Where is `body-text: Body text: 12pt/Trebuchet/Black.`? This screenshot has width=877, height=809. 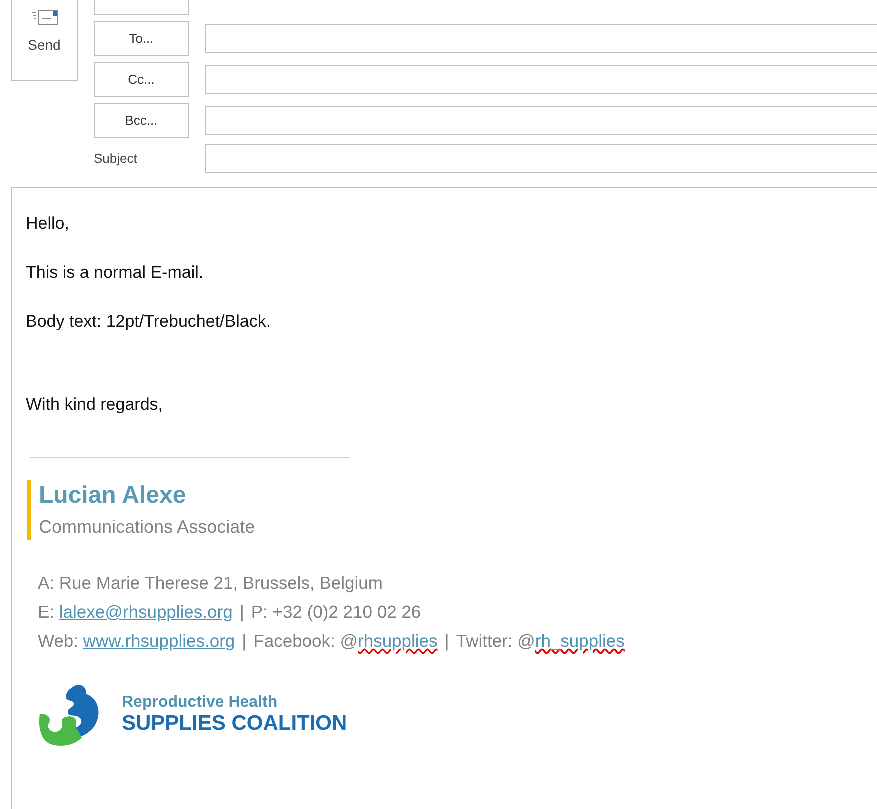 body-text: Body text: 12pt/Trebuchet/Black. is located at coordinates (149, 322).